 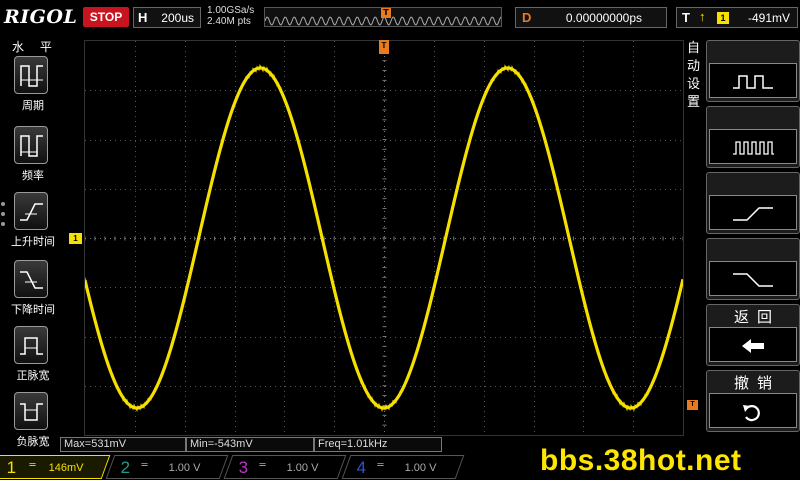 What do you see at coordinates (753, 401) in the screenshot?
I see `undo-button: 撤销` at bounding box center [753, 401].